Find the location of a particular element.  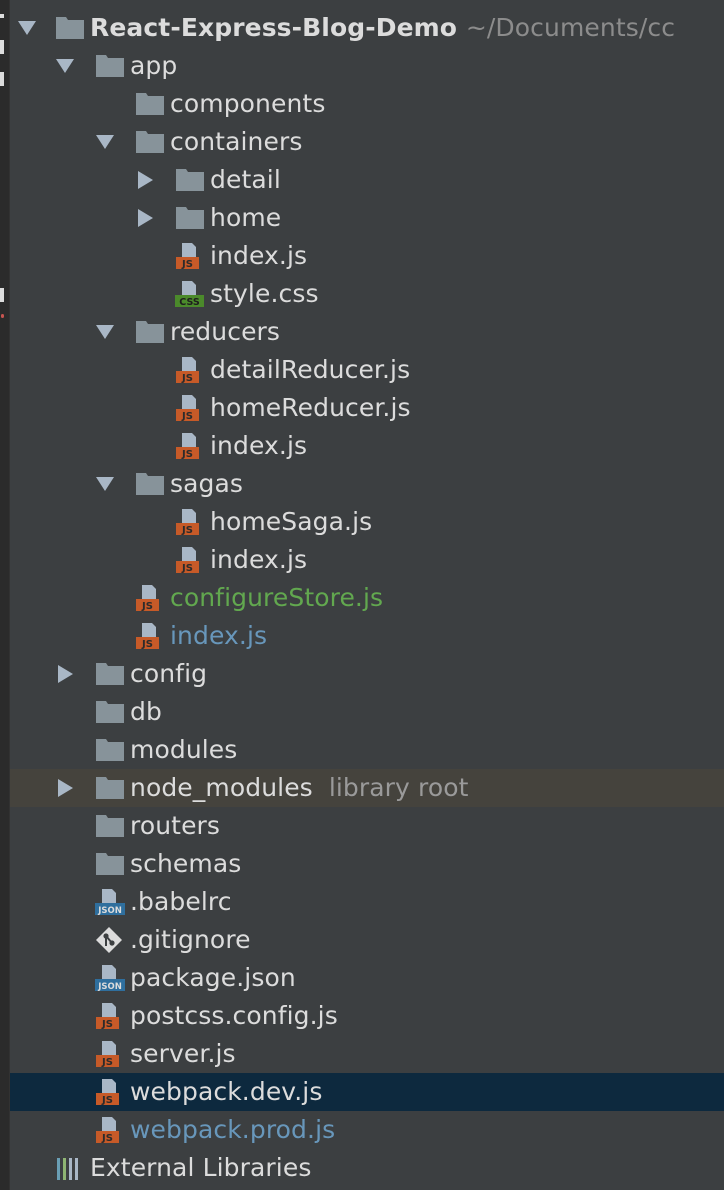

tree-row-file: JS homeReducer.js is located at coordinates (367, 408).